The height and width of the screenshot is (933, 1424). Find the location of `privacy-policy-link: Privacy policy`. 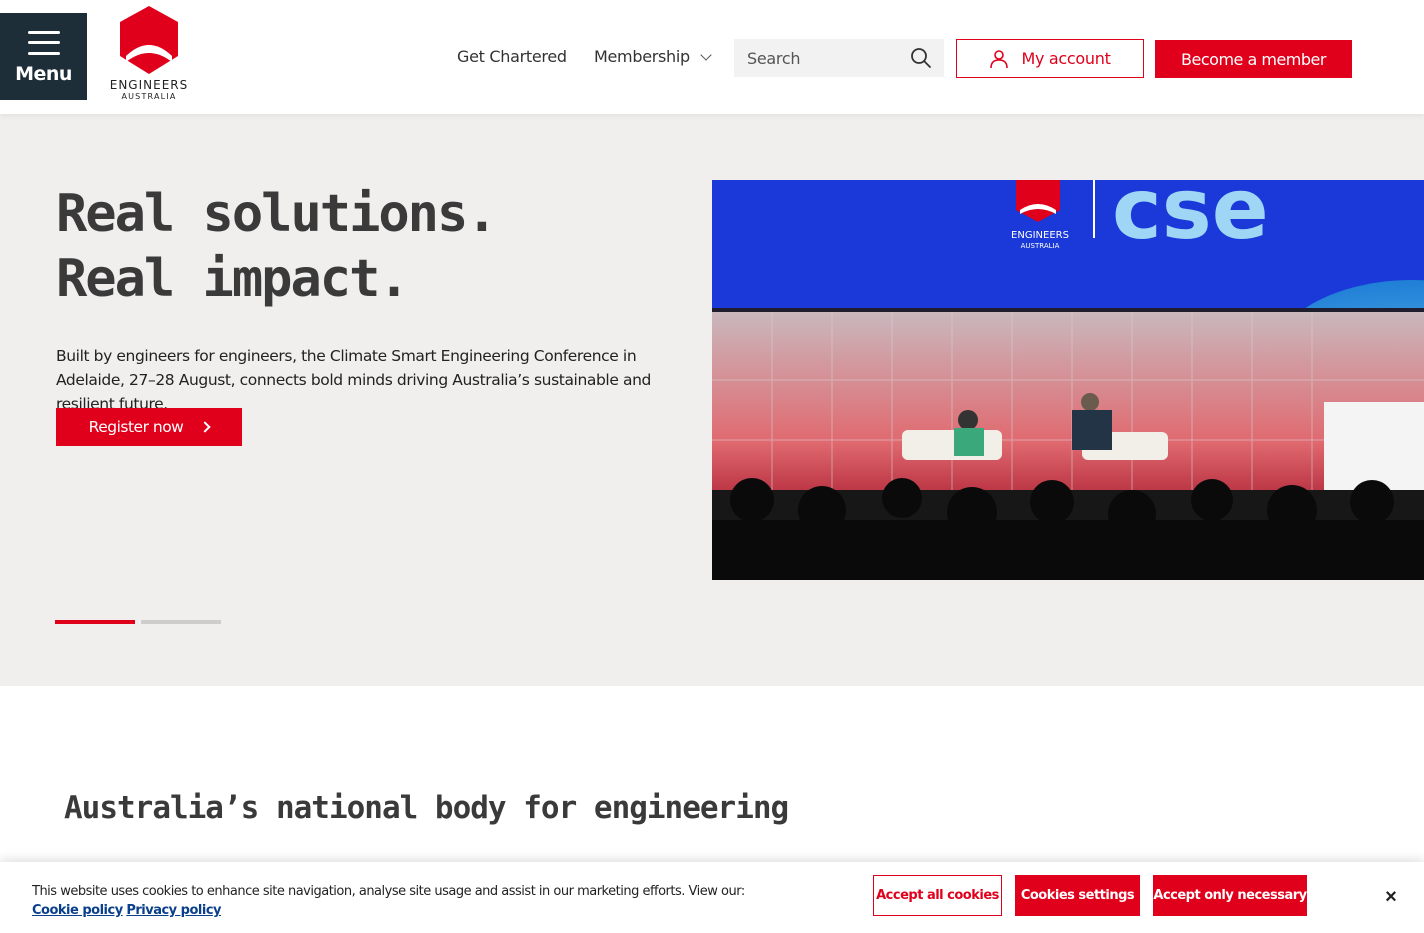

privacy-policy-link: Privacy policy is located at coordinates (173, 910).